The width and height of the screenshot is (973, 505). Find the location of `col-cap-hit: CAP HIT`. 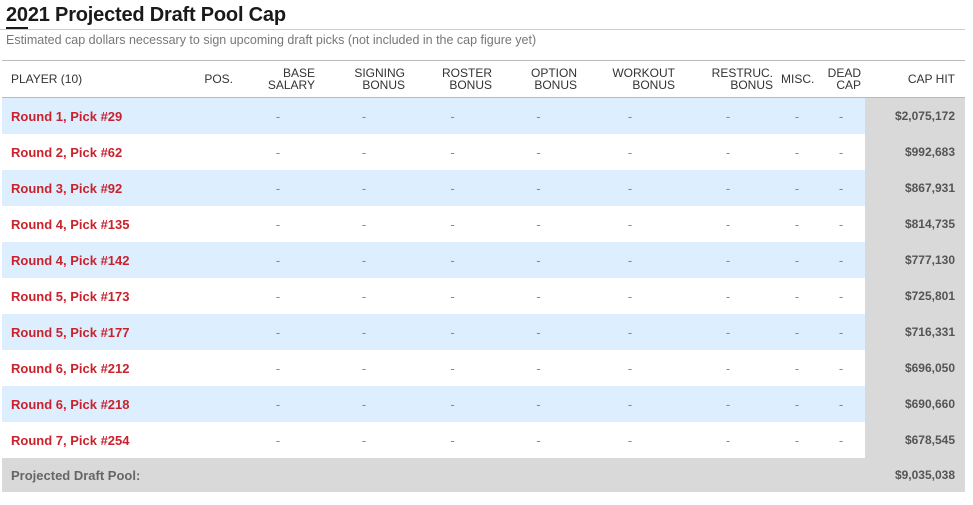

col-cap-hit: CAP HIT is located at coordinates (915, 79).